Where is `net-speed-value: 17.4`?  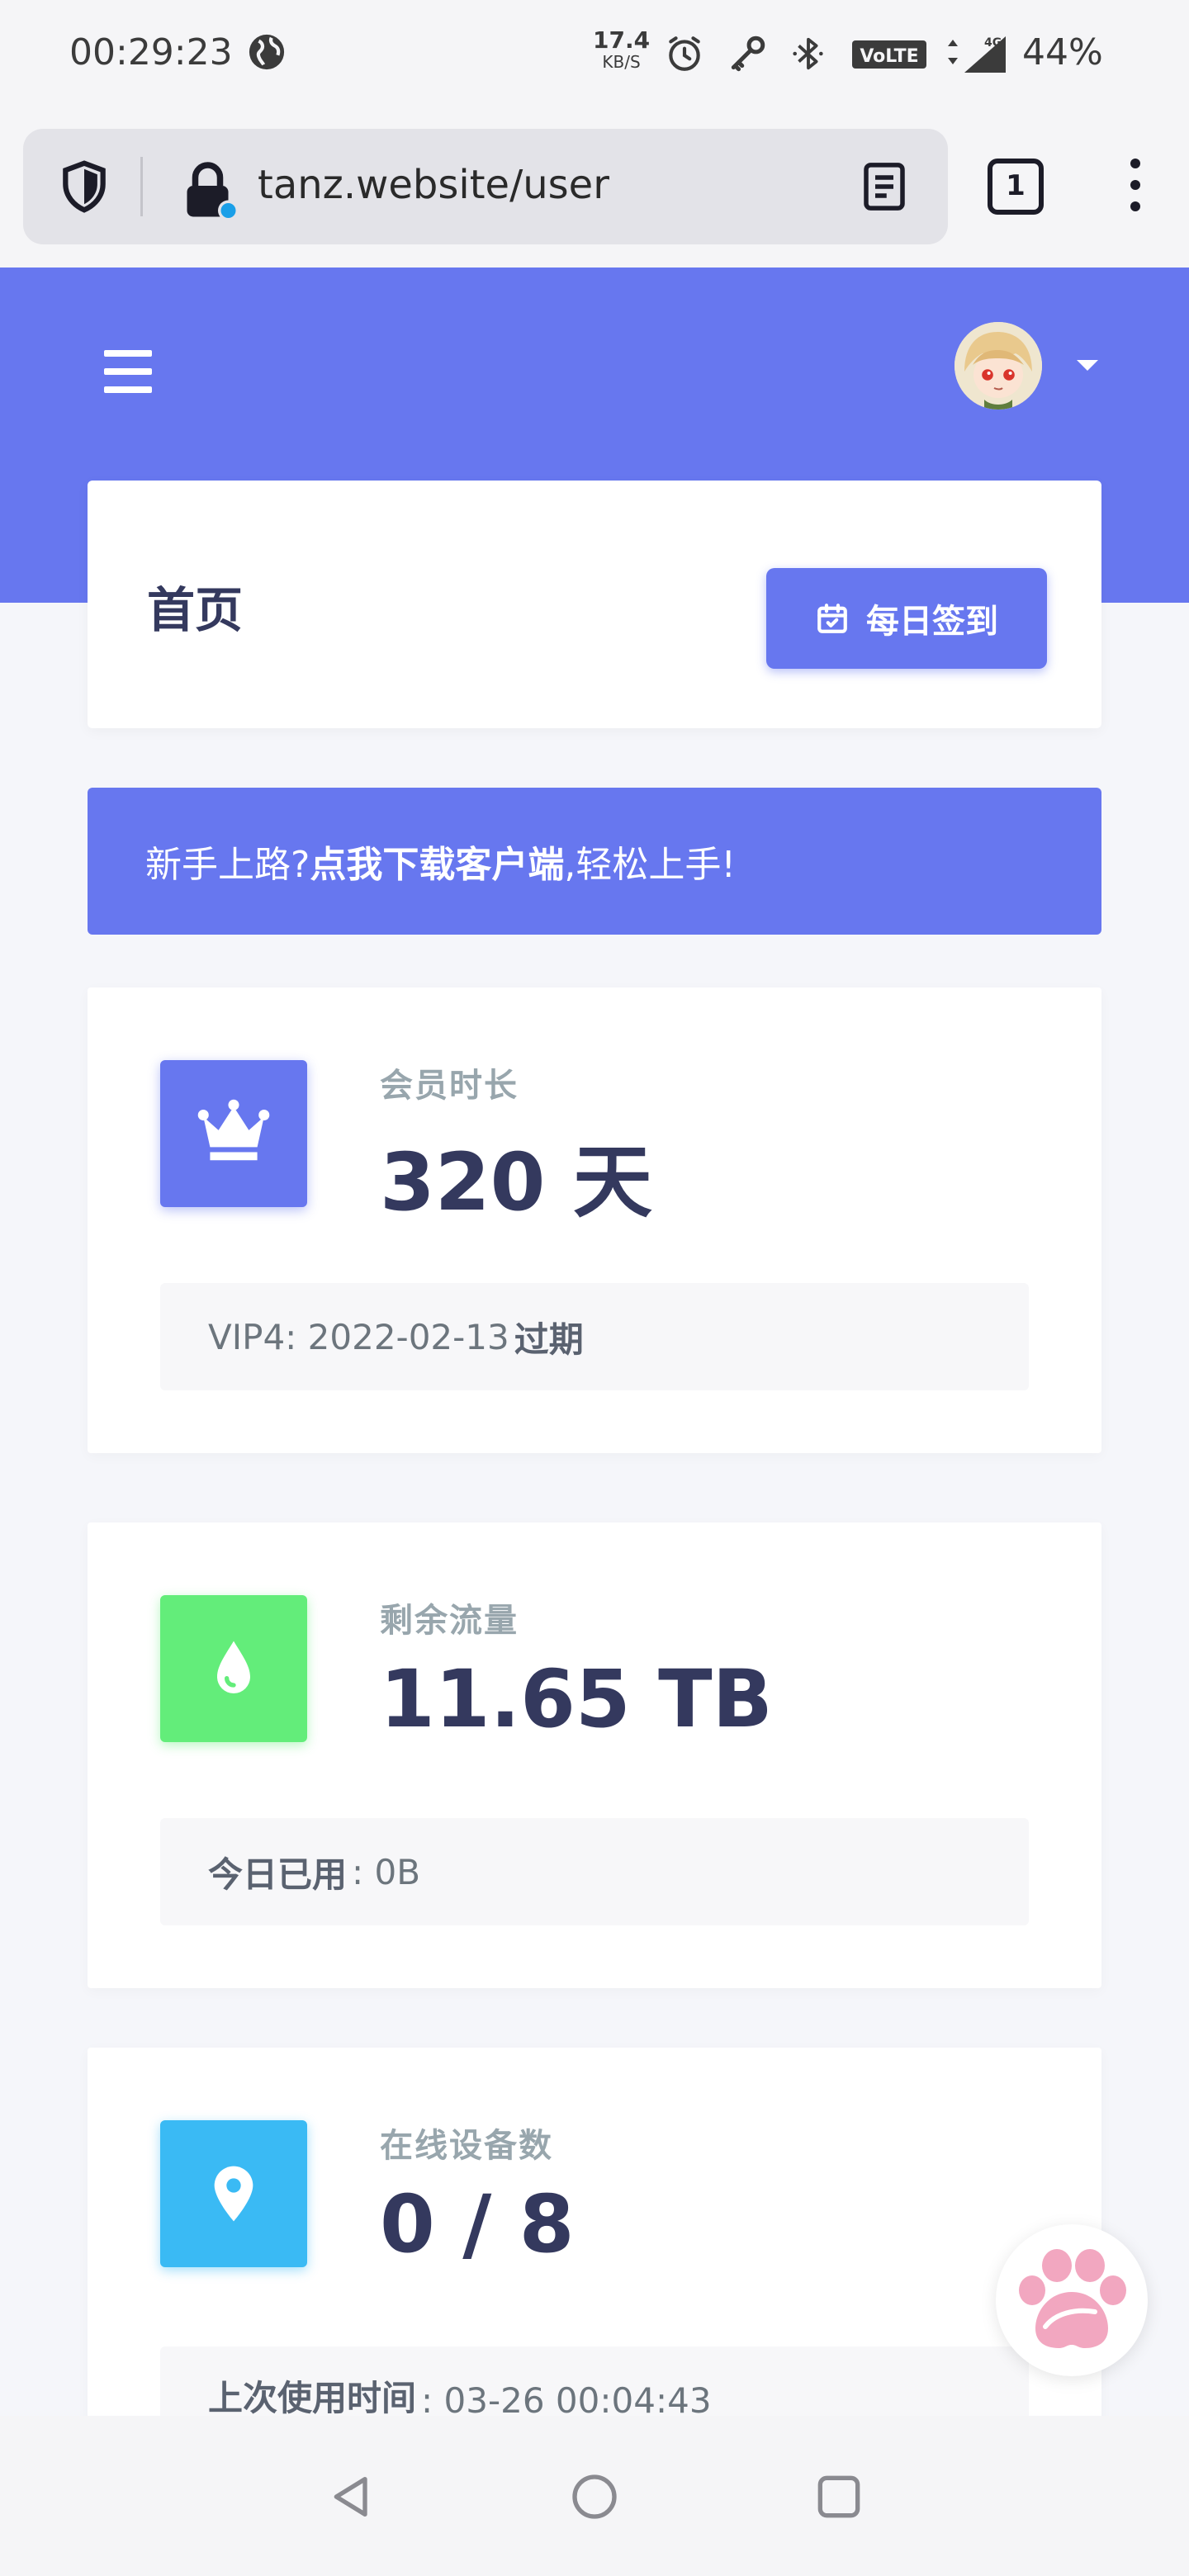
net-speed-value: 17.4 is located at coordinates (622, 40).